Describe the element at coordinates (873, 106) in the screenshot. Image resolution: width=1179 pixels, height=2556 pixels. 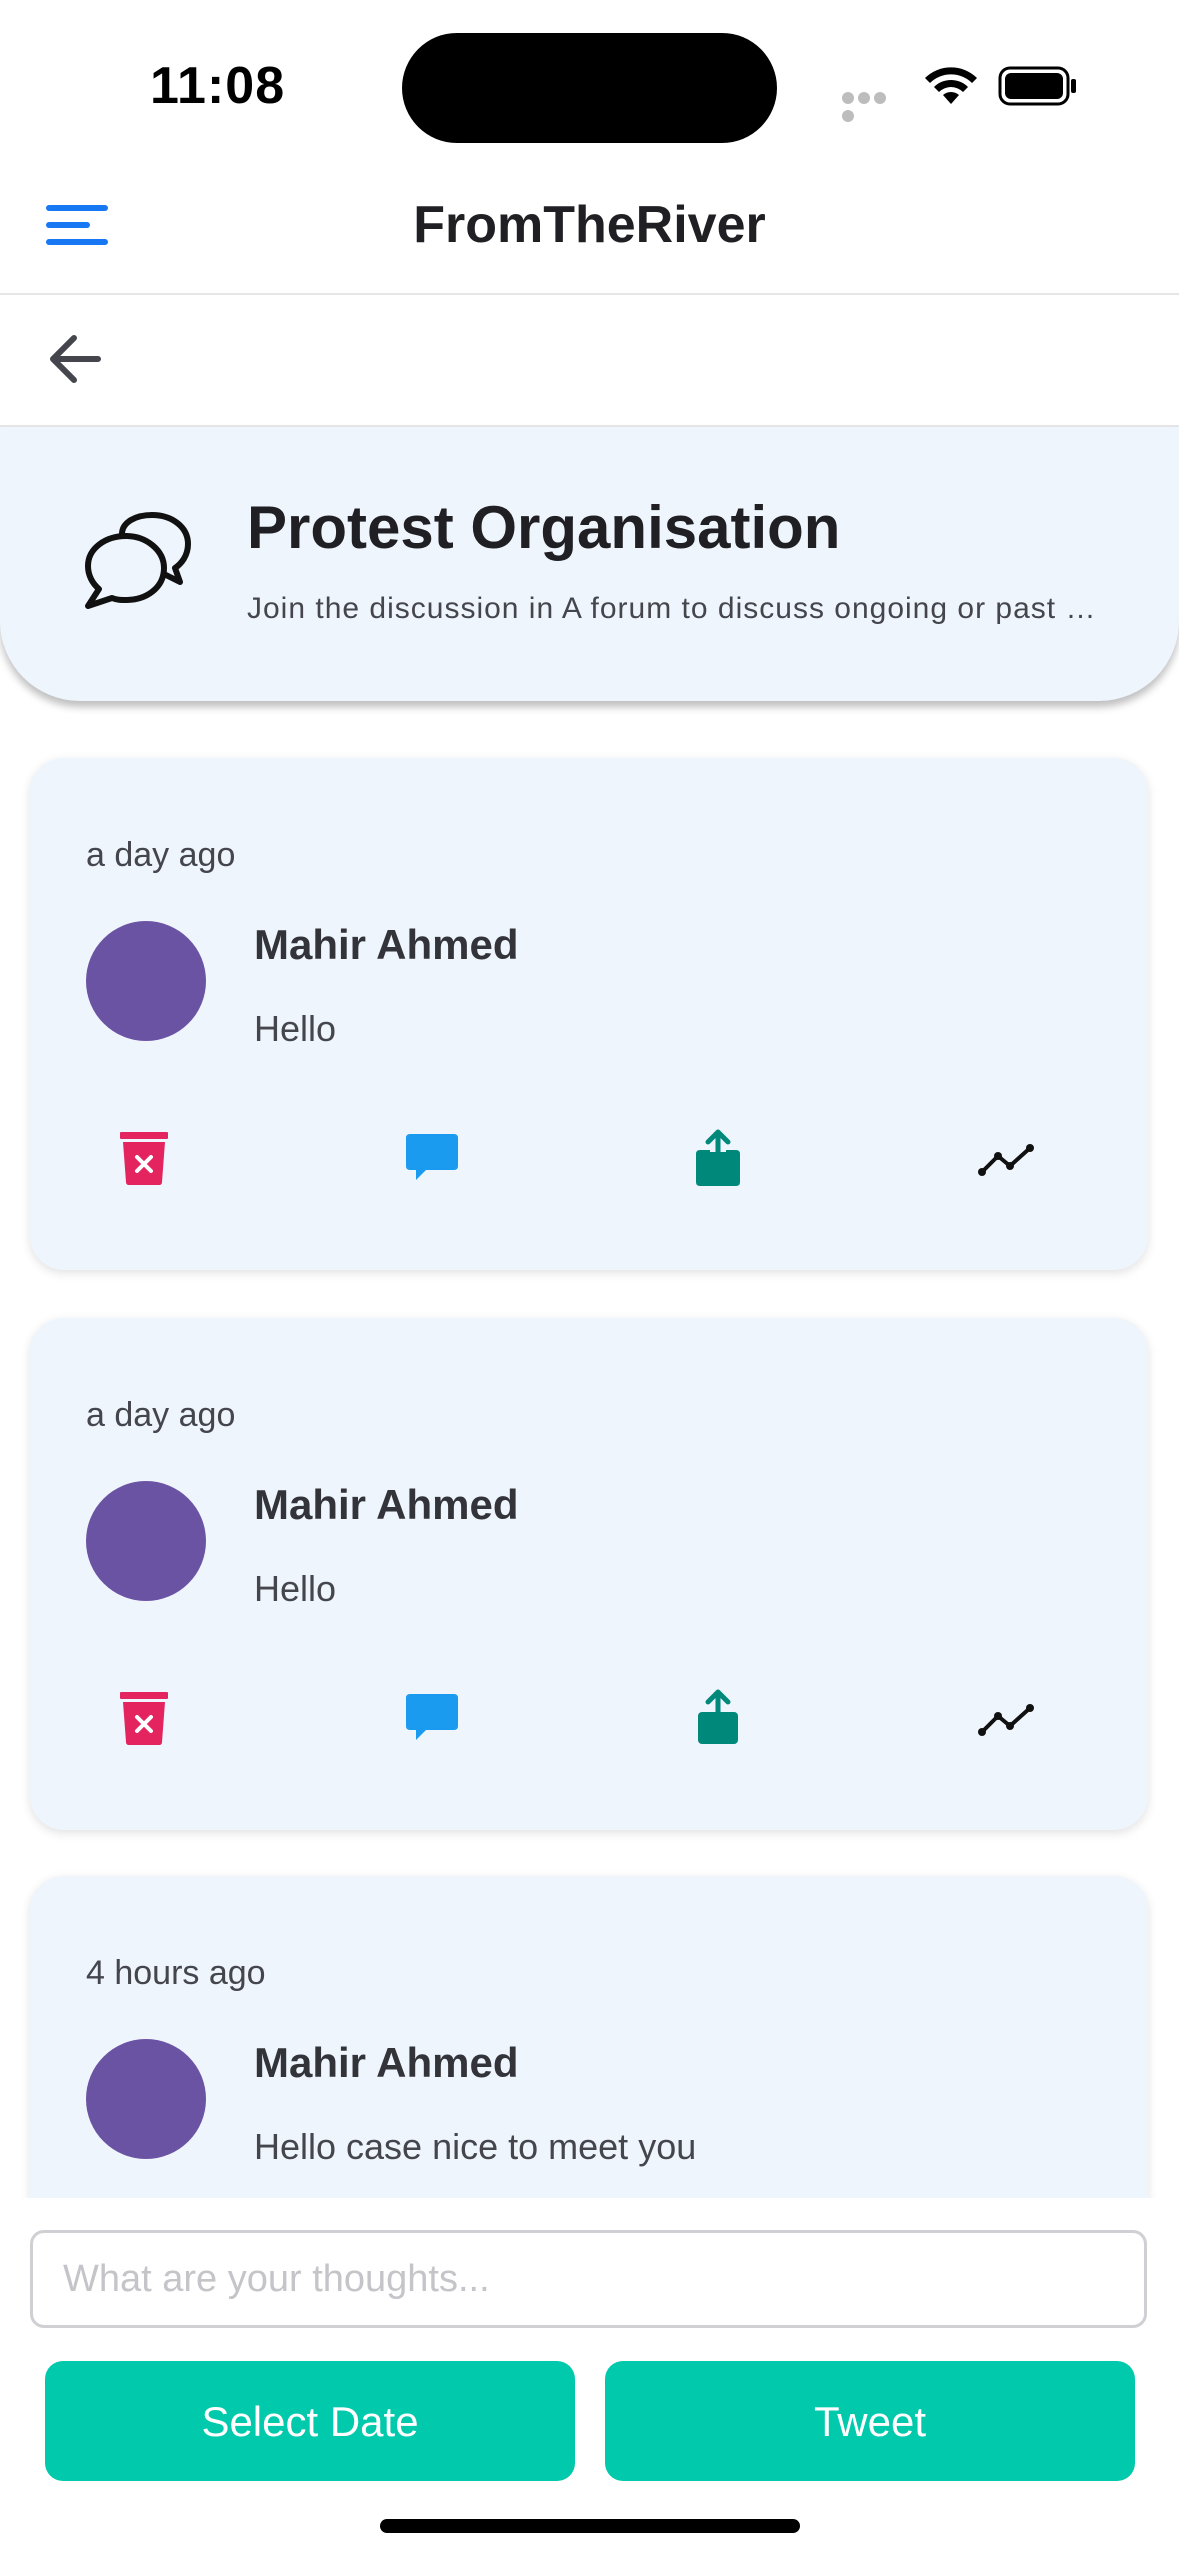
I see `signal-icon` at that location.